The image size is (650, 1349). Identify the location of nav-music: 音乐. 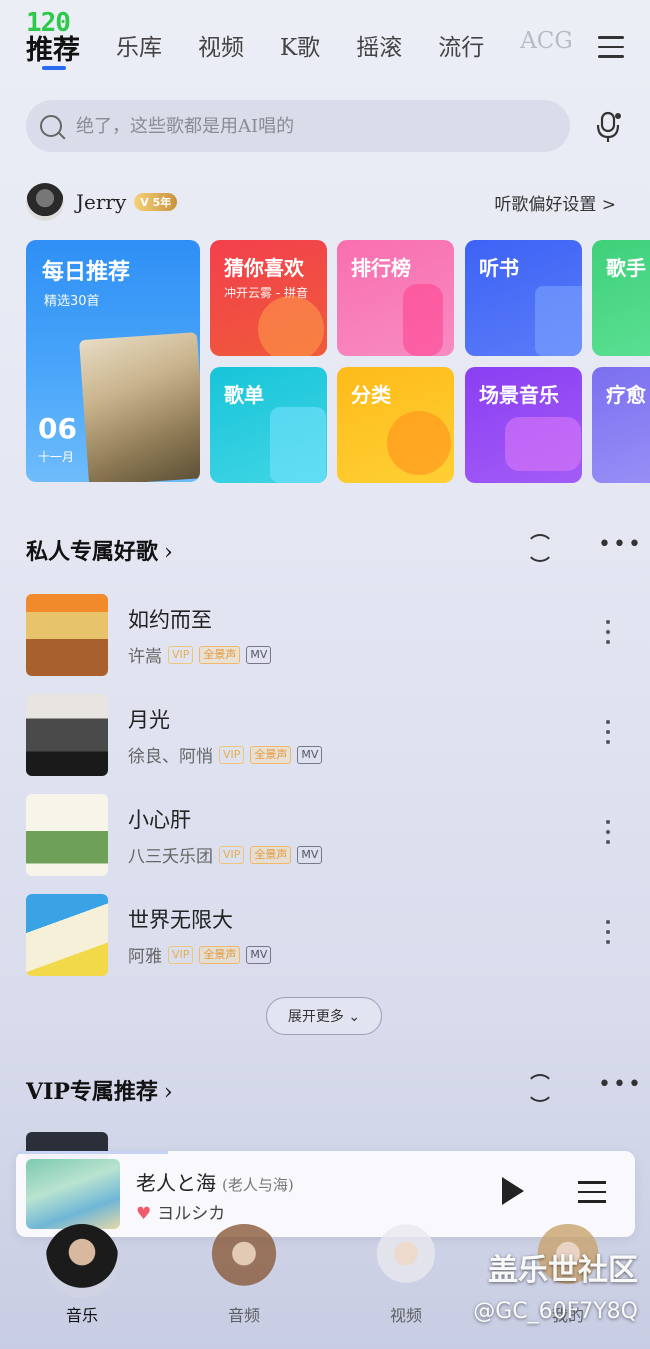
(82, 1275).